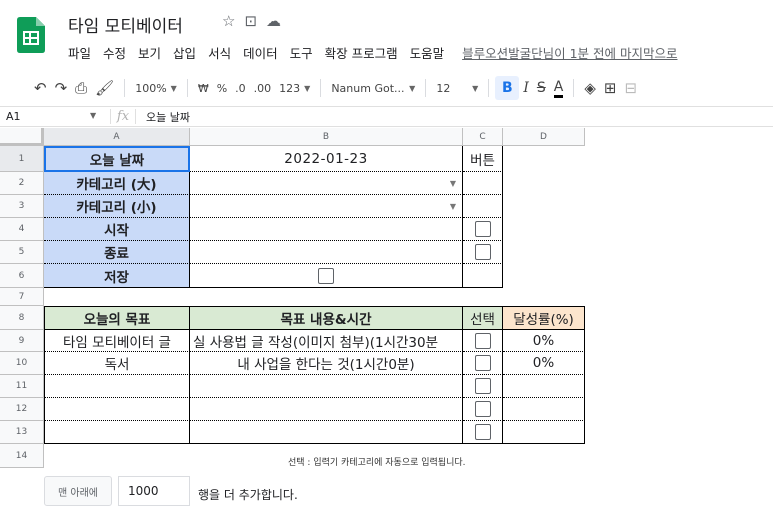 The height and width of the screenshot is (531, 773). What do you see at coordinates (630, 88) in the screenshot?
I see `merge-cells-icon: ⊟` at bounding box center [630, 88].